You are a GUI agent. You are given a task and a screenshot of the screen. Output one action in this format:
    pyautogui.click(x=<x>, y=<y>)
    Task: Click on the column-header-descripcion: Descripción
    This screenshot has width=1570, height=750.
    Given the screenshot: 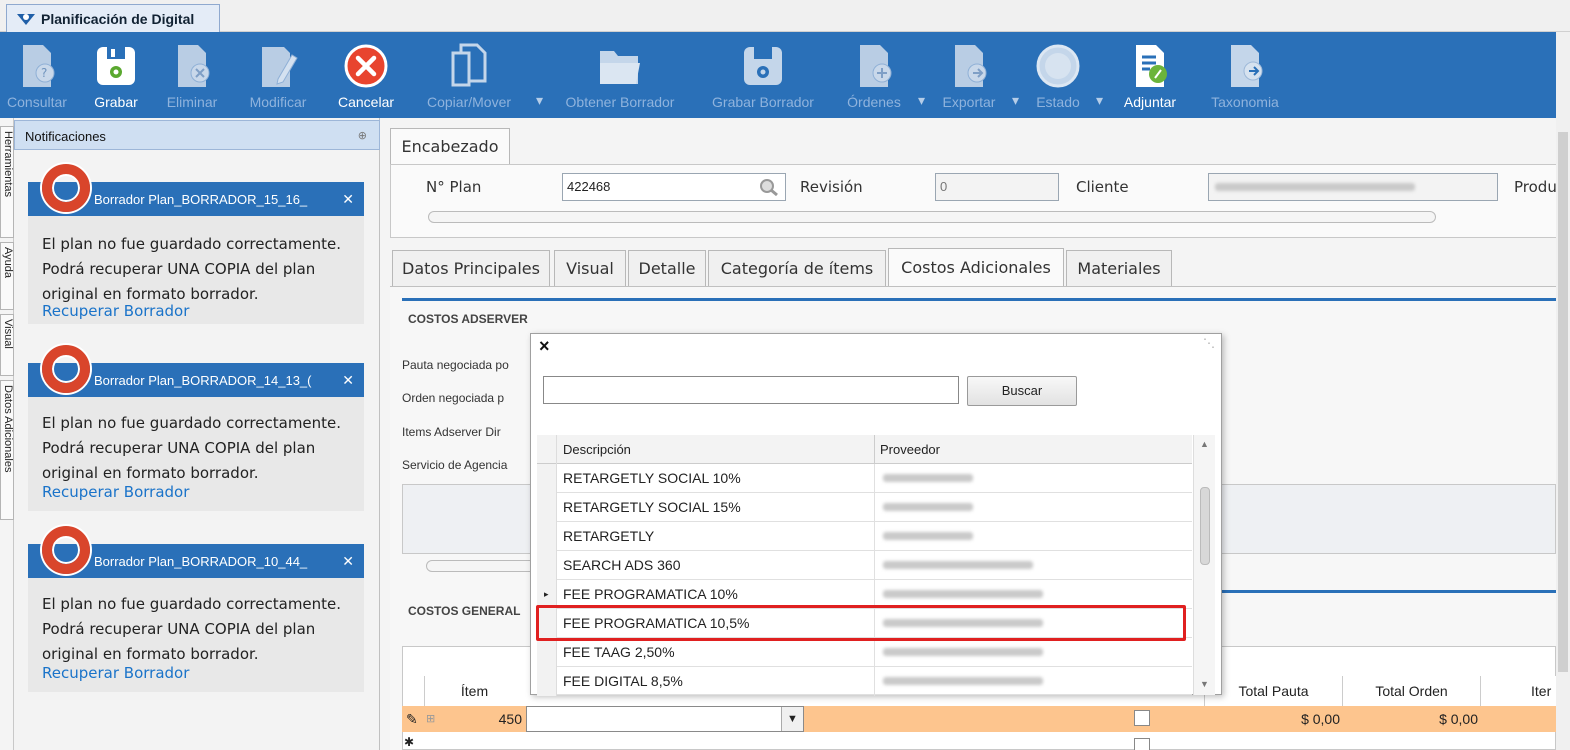 What is the action you would take?
    pyautogui.click(x=597, y=449)
    